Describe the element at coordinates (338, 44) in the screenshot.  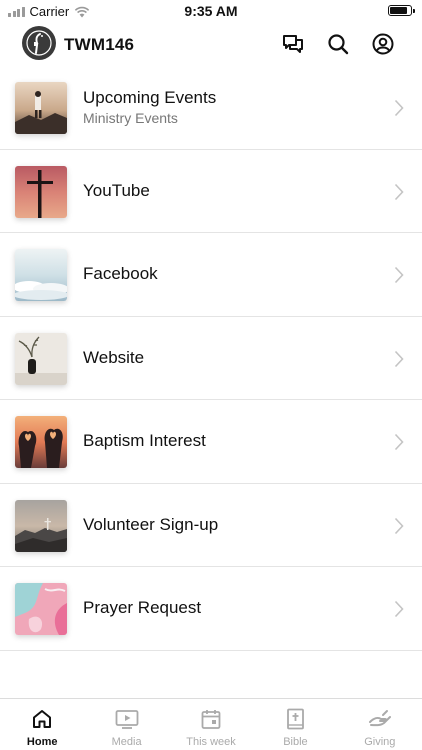
I see `search-icon` at that location.